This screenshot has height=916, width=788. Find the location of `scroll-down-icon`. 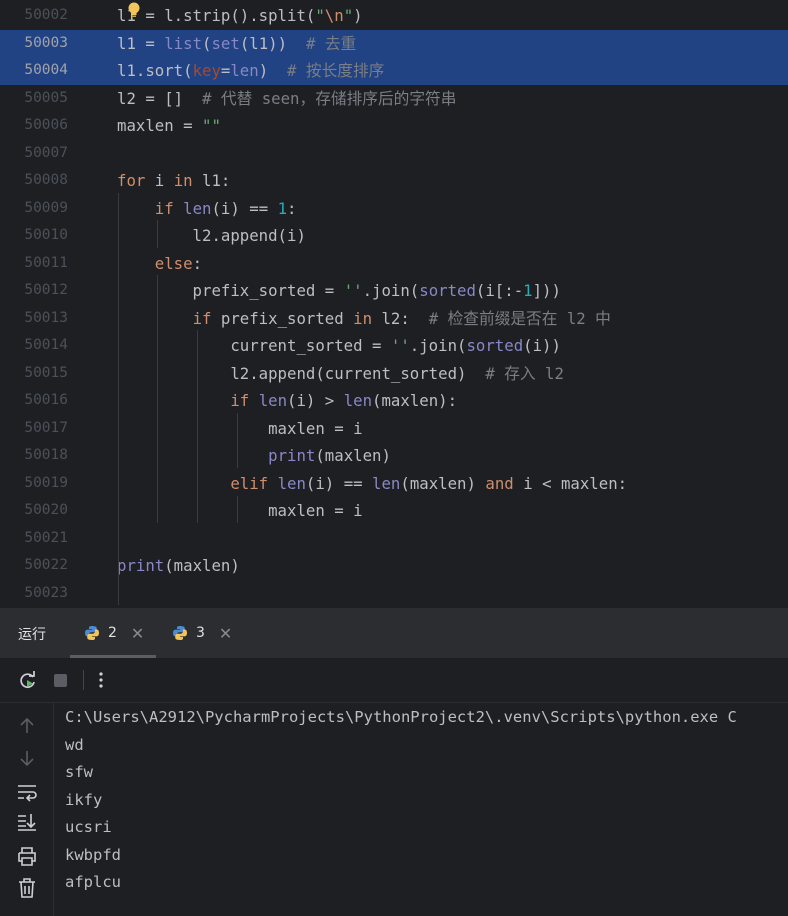

scroll-down-icon is located at coordinates (27, 758).